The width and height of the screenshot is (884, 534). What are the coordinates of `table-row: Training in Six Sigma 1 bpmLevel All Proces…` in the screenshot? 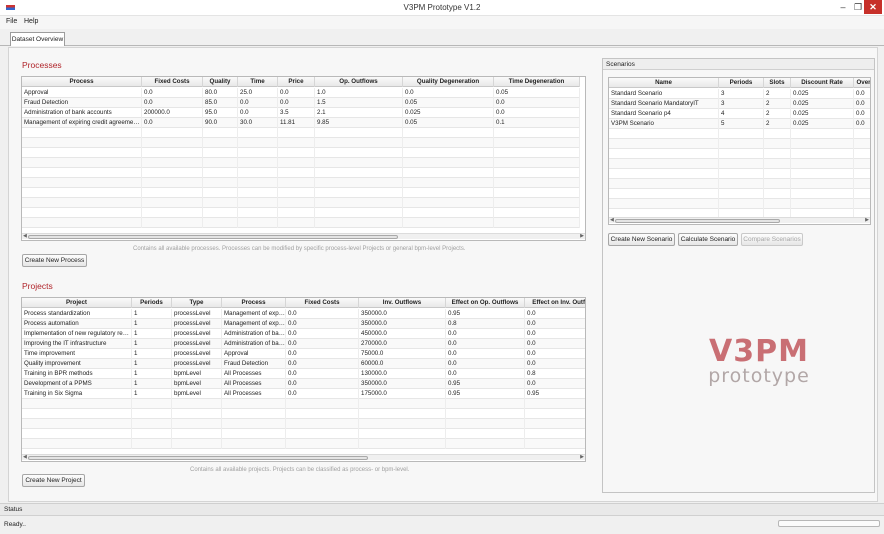 It's located at (303, 394).